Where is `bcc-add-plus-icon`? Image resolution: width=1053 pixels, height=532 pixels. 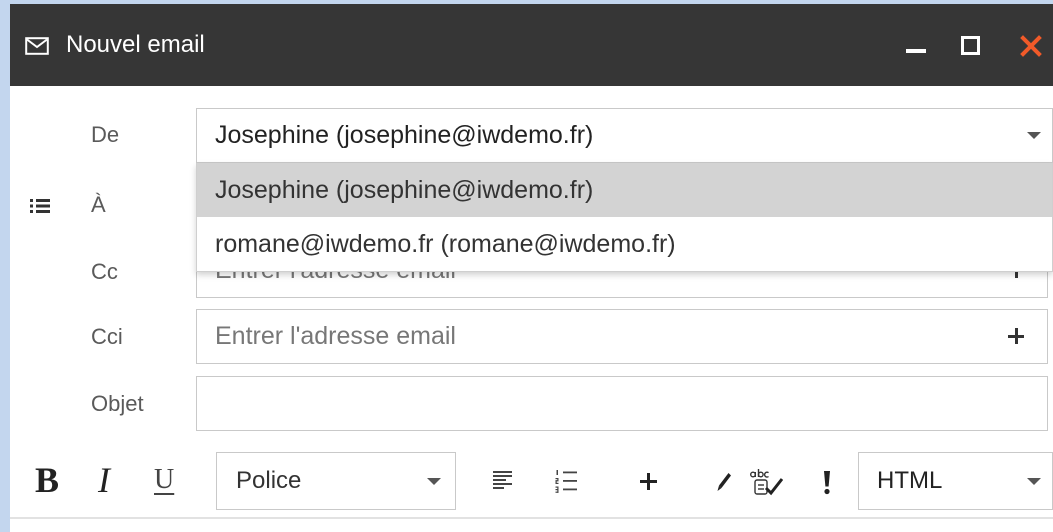 bcc-add-plus-icon is located at coordinates (1016, 336).